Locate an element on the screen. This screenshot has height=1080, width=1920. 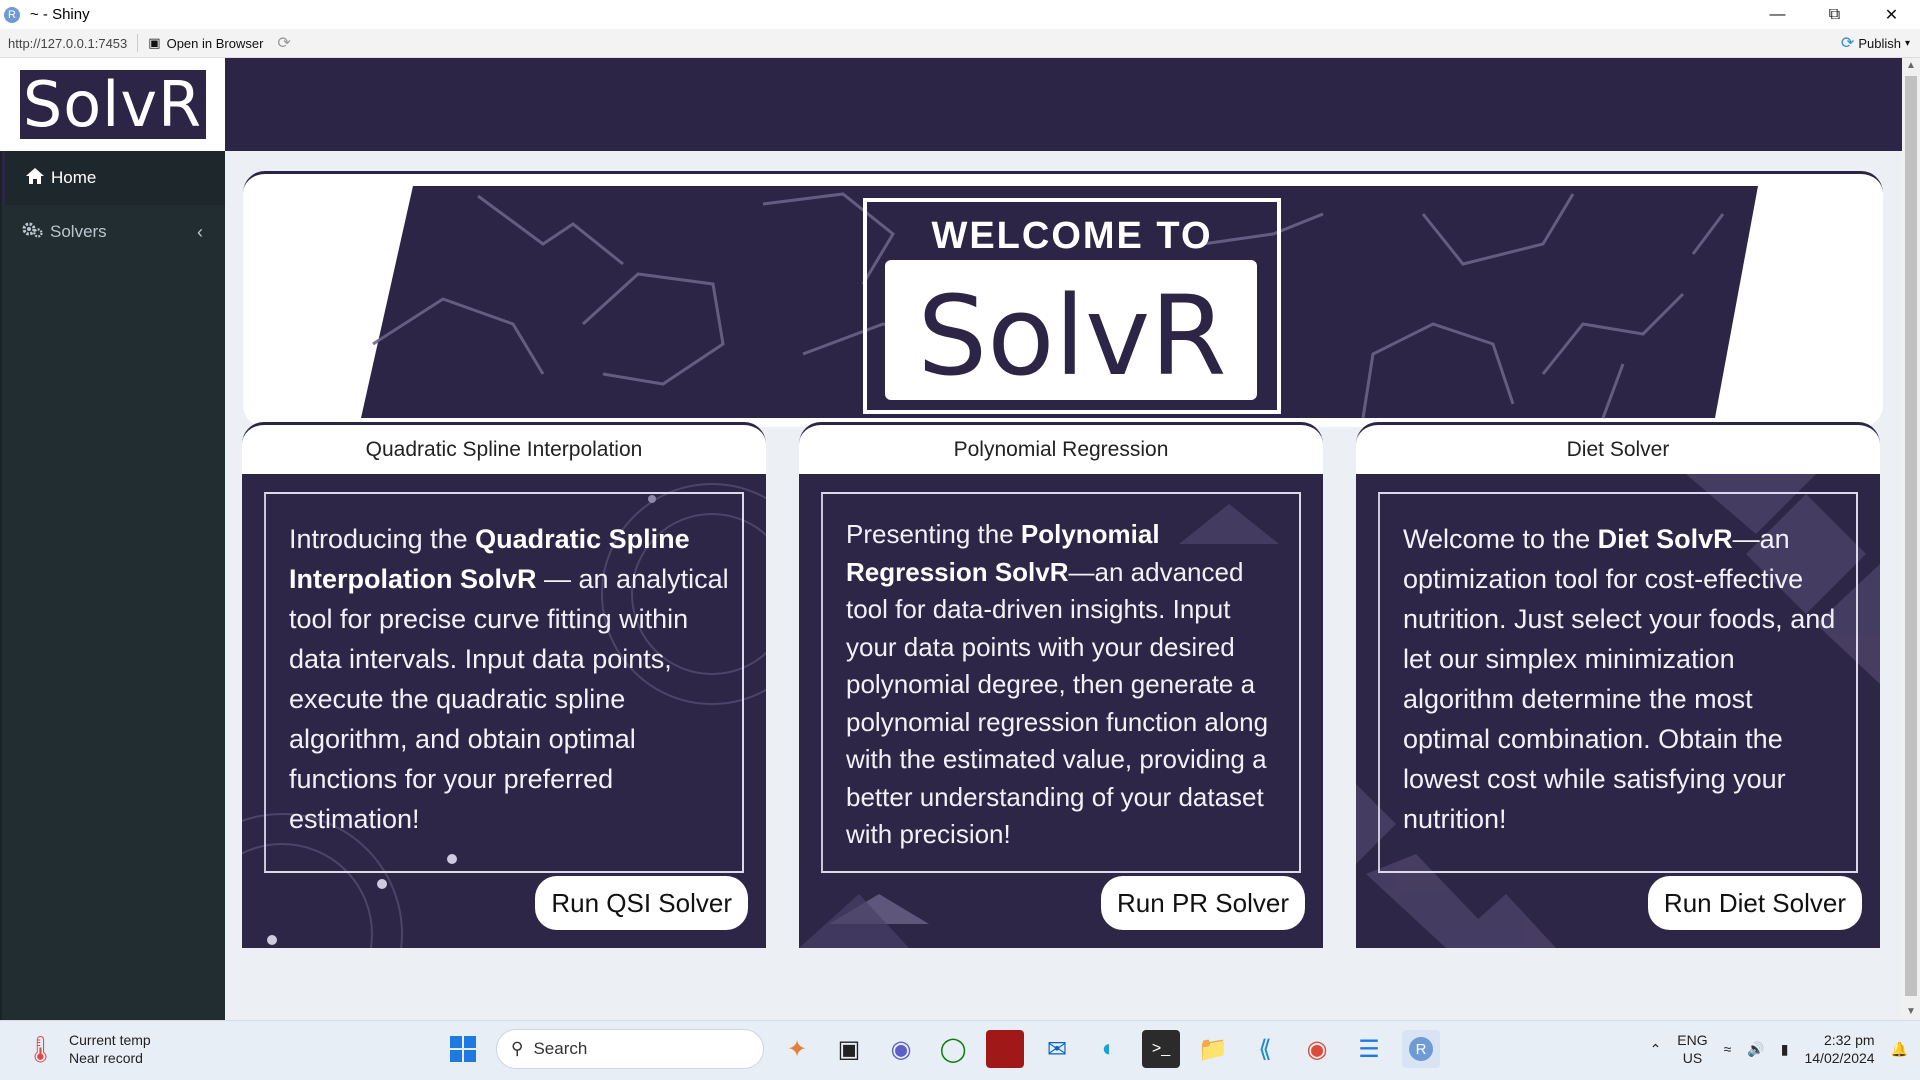
card-qsi: Quadratic Spline Interpolation Introduci is located at coordinates (504, 685).